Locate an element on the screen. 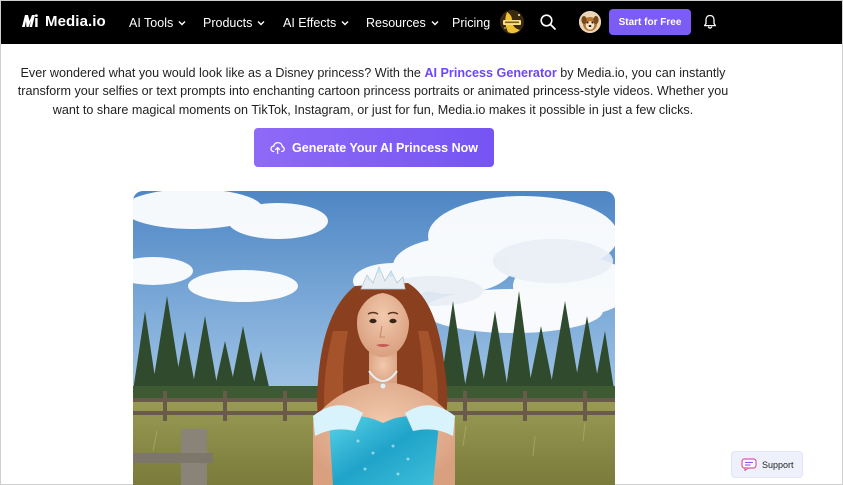 This screenshot has width=843, height=485. media-io-logo: Media.io is located at coordinates (63, 21).